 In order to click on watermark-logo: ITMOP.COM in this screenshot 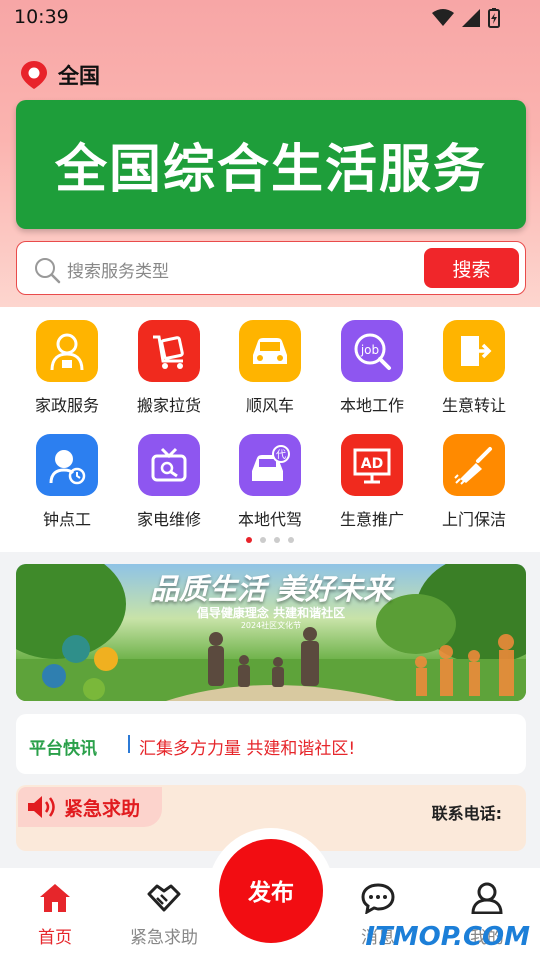, I will do `click(447, 937)`.